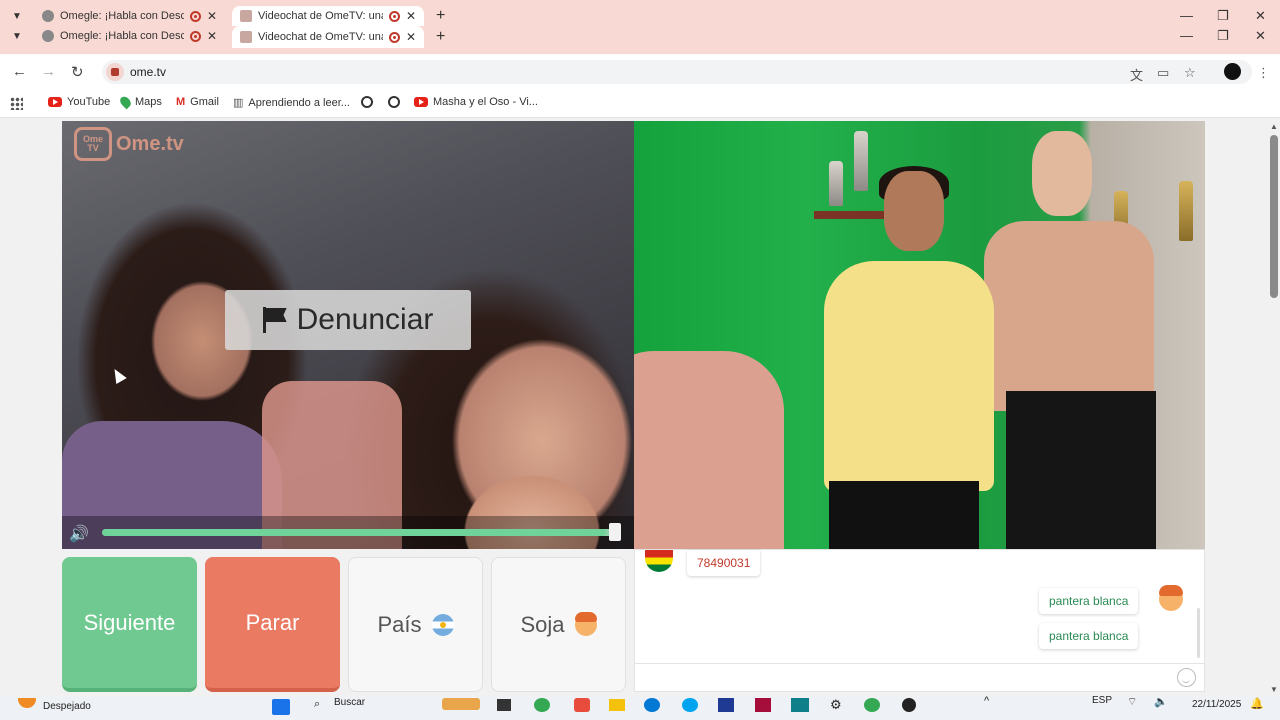 The image size is (1280, 720). I want to click on chat-input, so click(919, 677).